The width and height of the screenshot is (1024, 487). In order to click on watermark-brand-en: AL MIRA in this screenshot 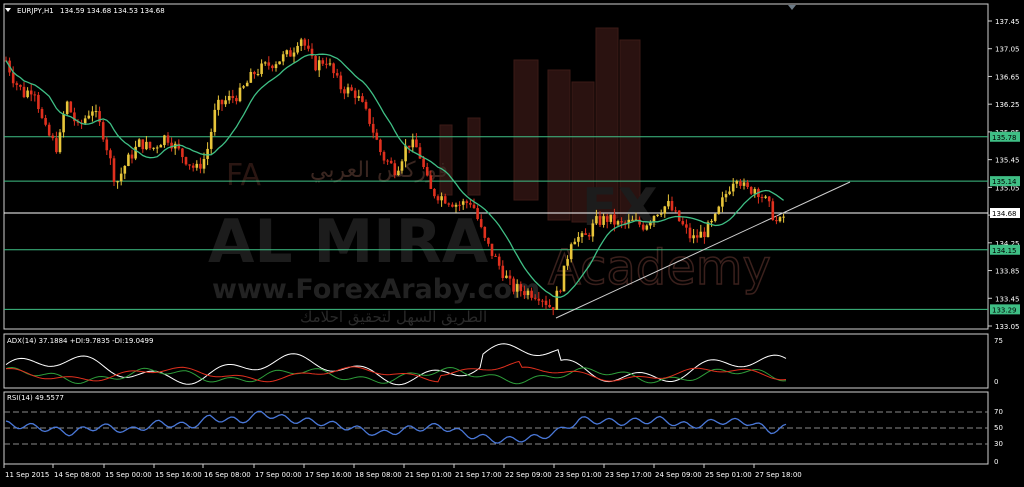, I will do `click(348, 242)`.